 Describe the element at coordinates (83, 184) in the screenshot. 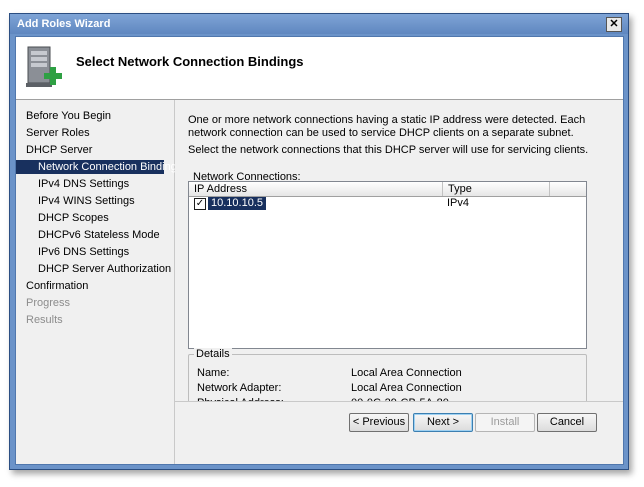

I see `nav-item-ipv4-dns-settings: IPv4 DNS Settings` at that location.